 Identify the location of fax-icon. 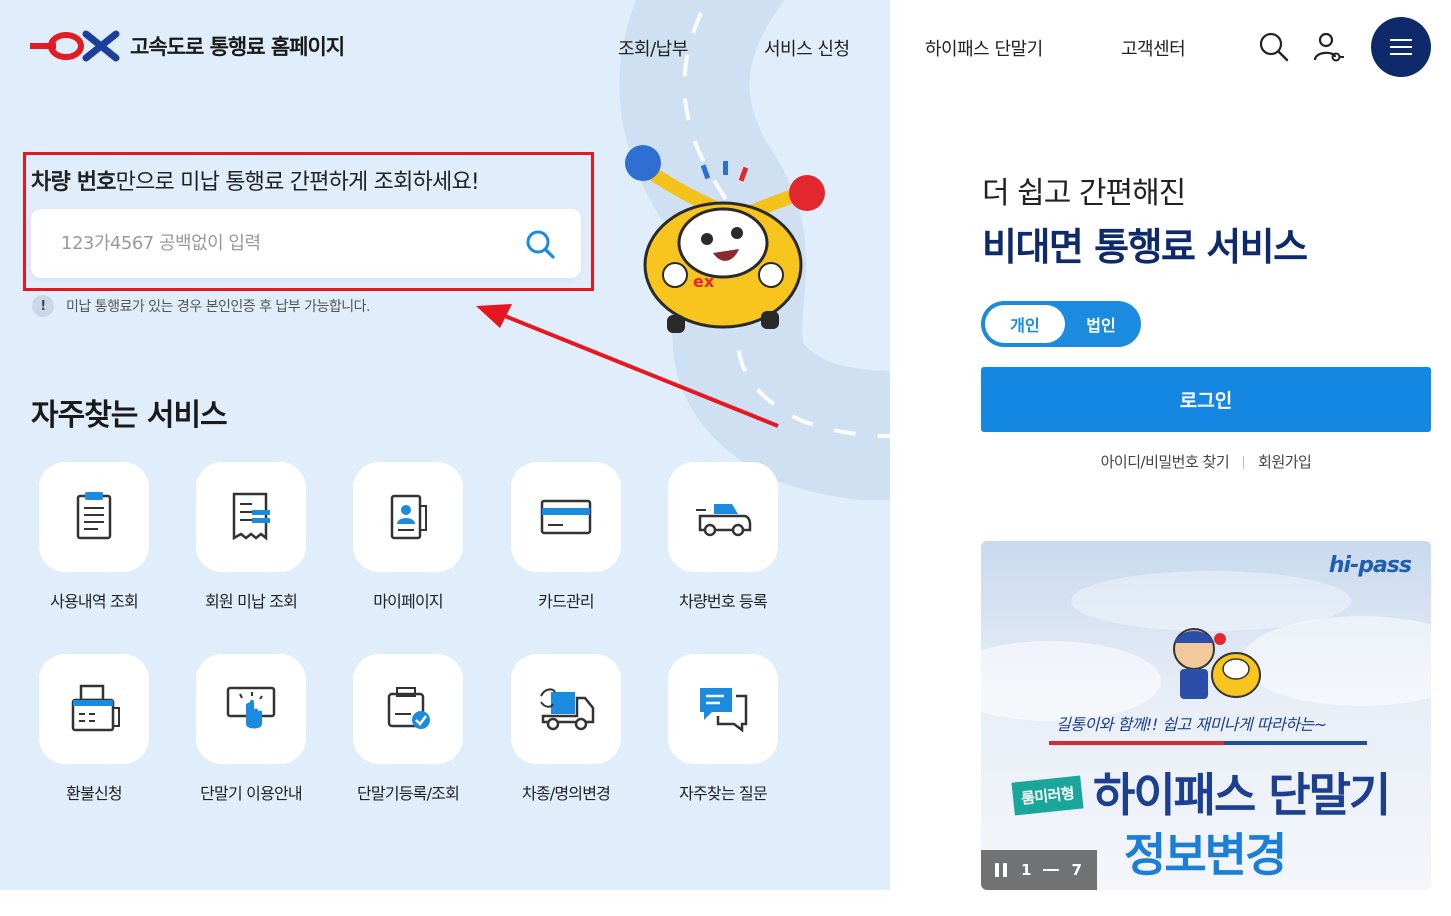
(95, 708).